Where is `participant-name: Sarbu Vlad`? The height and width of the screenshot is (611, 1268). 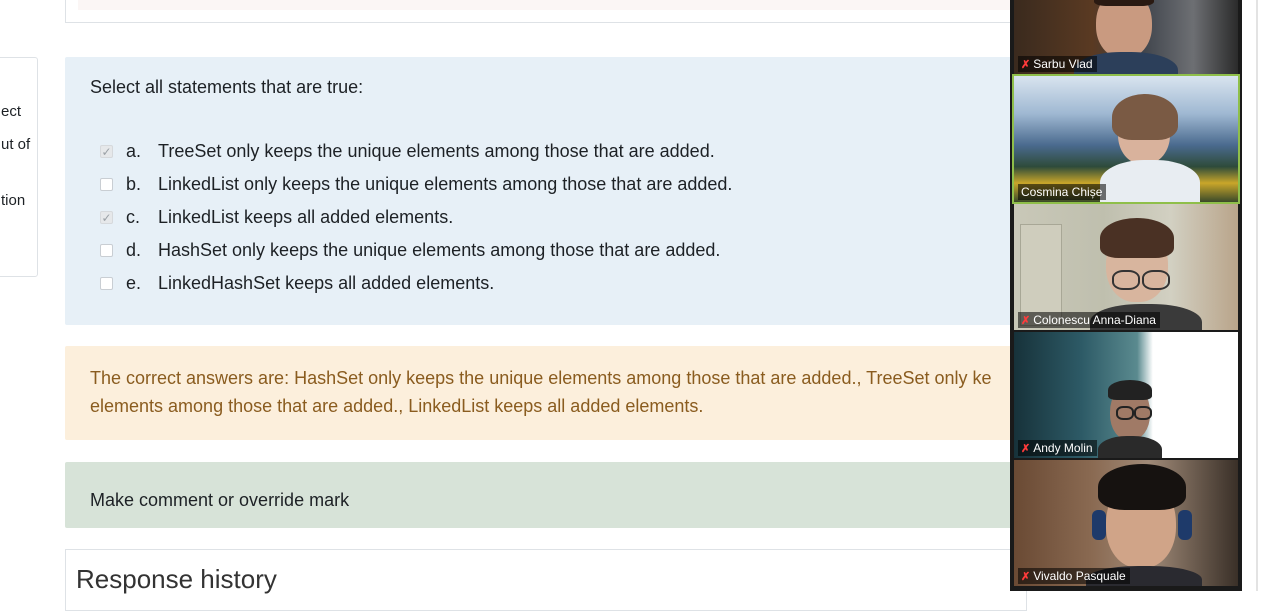
participant-name: Sarbu Vlad is located at coordinates (1063, 64).